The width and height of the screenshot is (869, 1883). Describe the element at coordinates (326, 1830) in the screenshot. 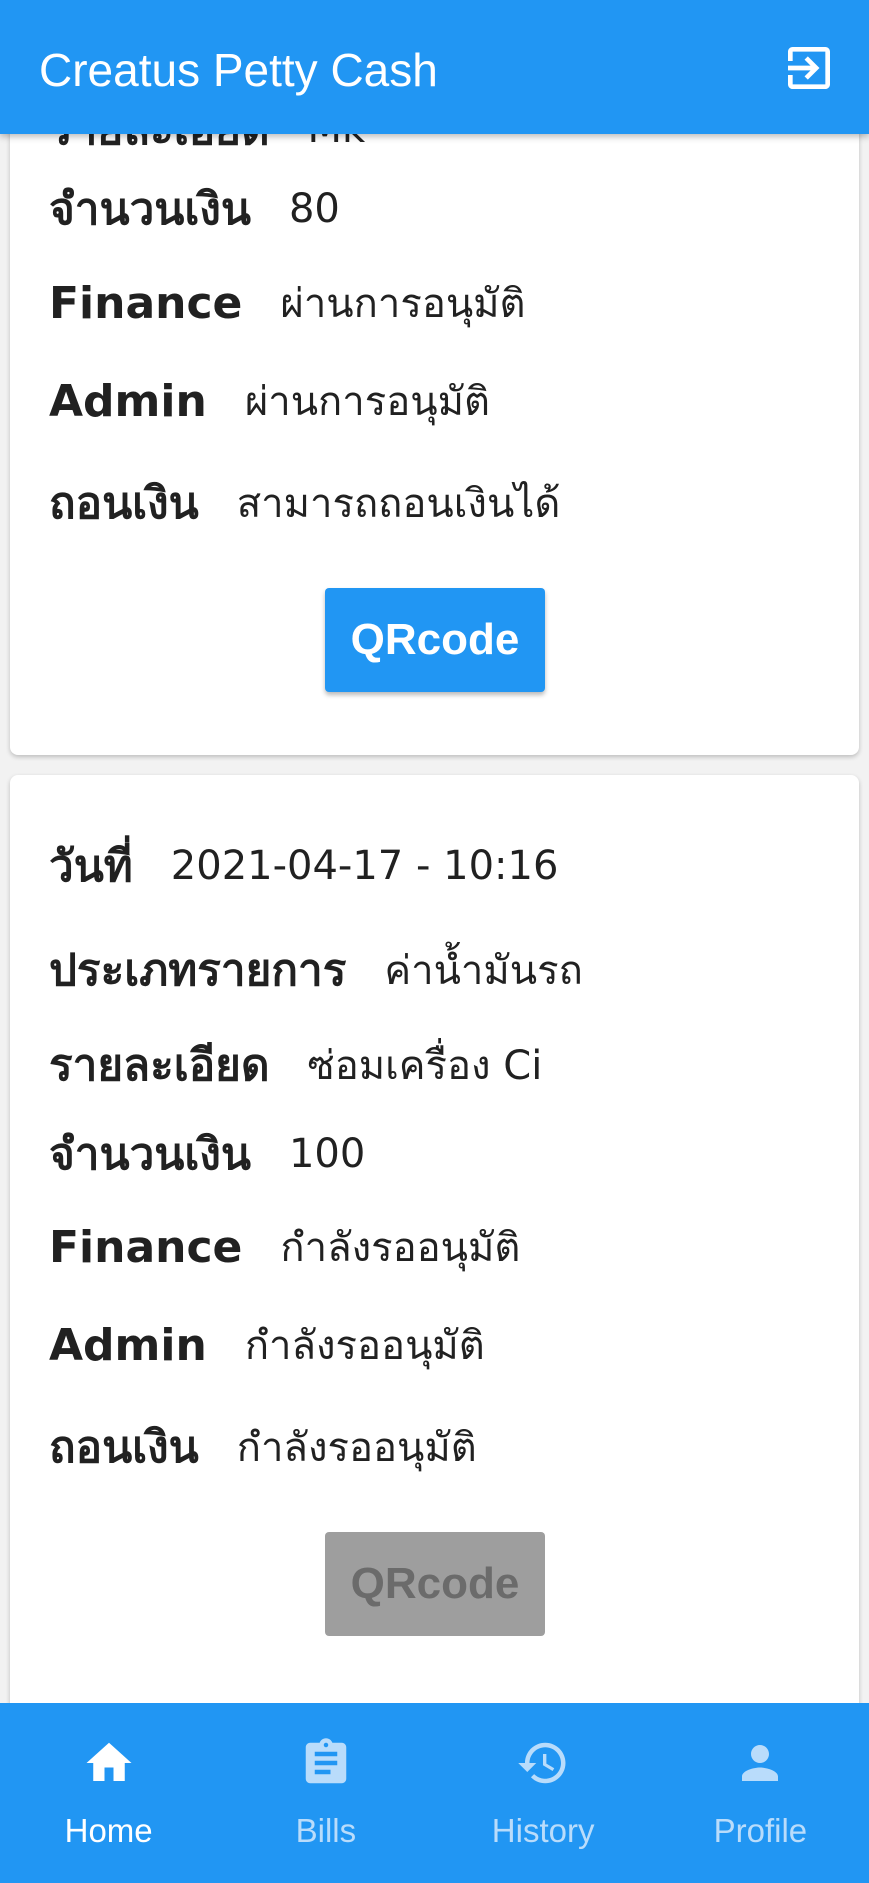

I see `nav-label-bills: Bills` at that location.